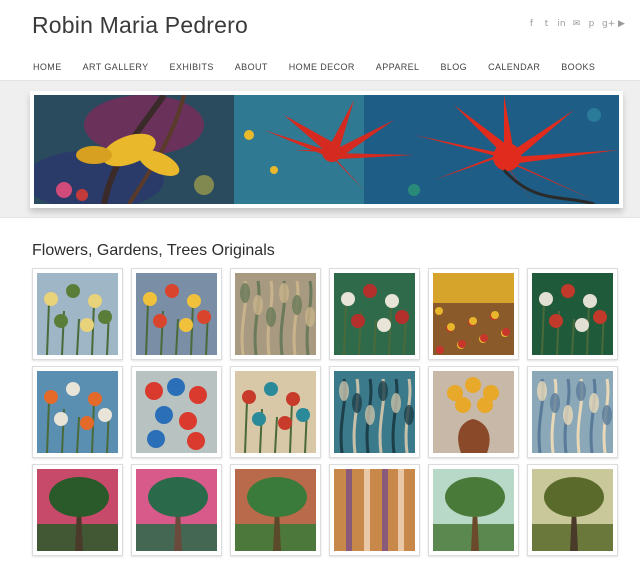 Image resolution: width=640 pixels, height=564 pixels. I want to click on thumb-blue-stems, so click(572, 412).